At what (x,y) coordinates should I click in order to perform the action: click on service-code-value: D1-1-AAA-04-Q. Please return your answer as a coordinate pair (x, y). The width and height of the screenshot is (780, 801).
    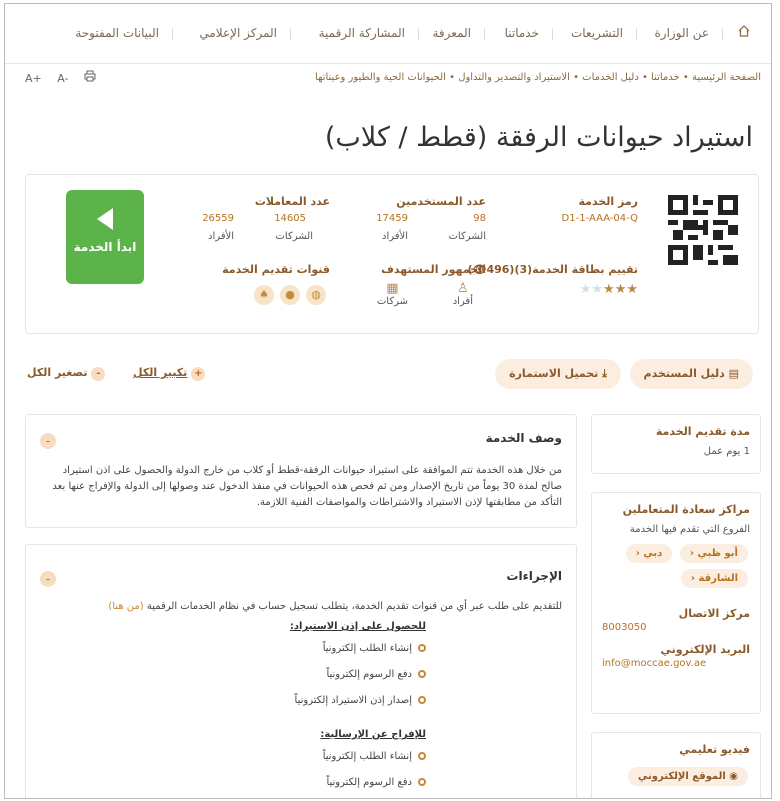
    Looking at the image, I should click on (599, 218).